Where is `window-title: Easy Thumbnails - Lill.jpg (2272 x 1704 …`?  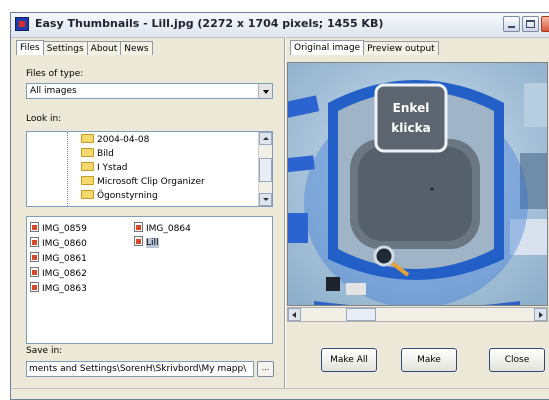
window-title: Easy Thumbnails - Lill.jpg (2272 x 1704 … is located at coordinates (209, 23).